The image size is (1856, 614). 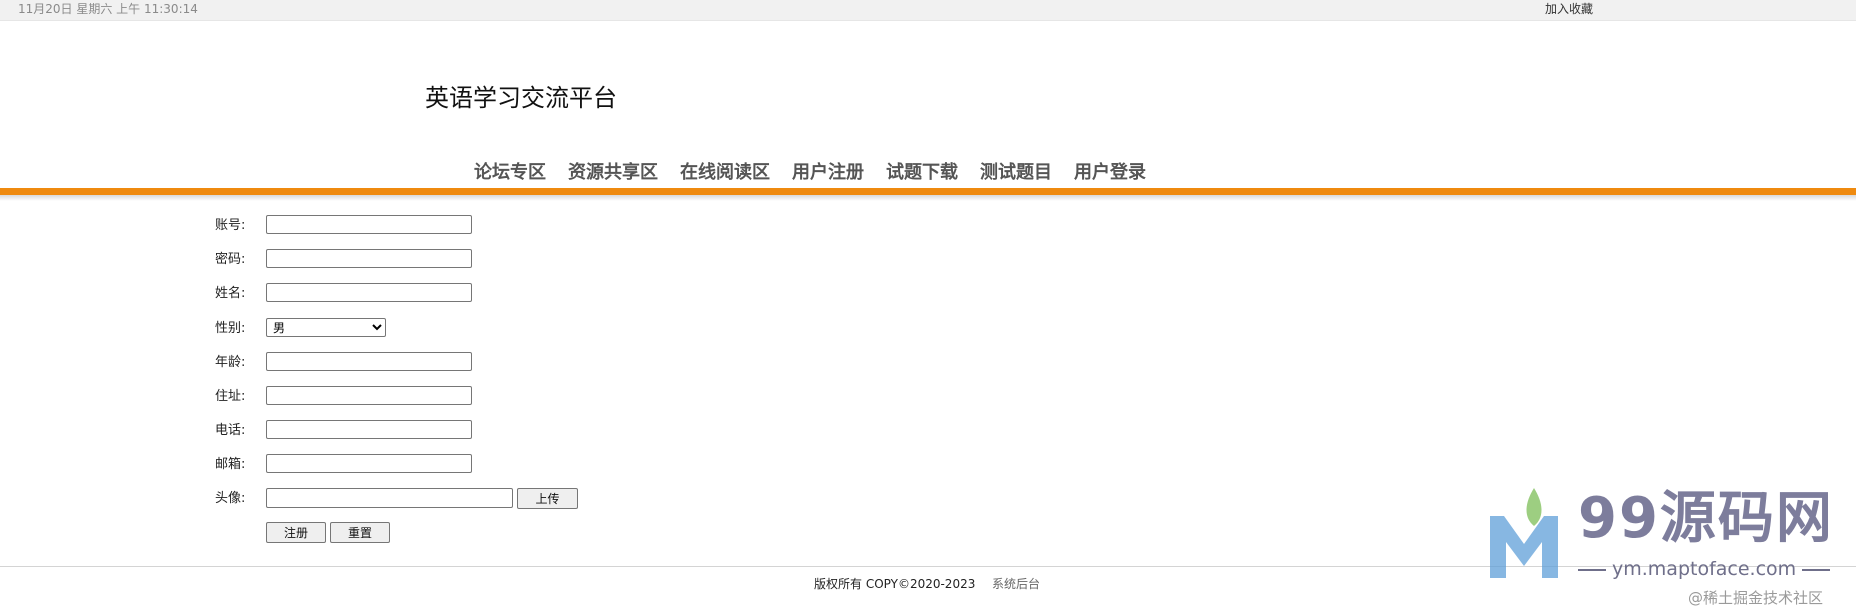 I want to click on nav-item-exam-download: 试题下载, so click(x=922, y=173).